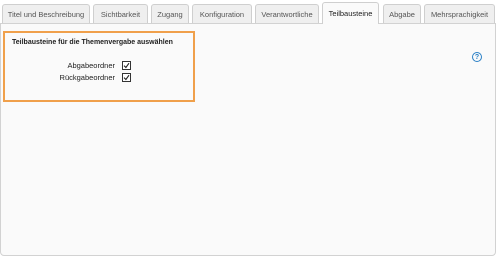 The width and height of the screenshot is (500, 258). Describe the element at coordinates (170, 13) in the screenshot. I see `tab-zugang: Zugang` at that location.